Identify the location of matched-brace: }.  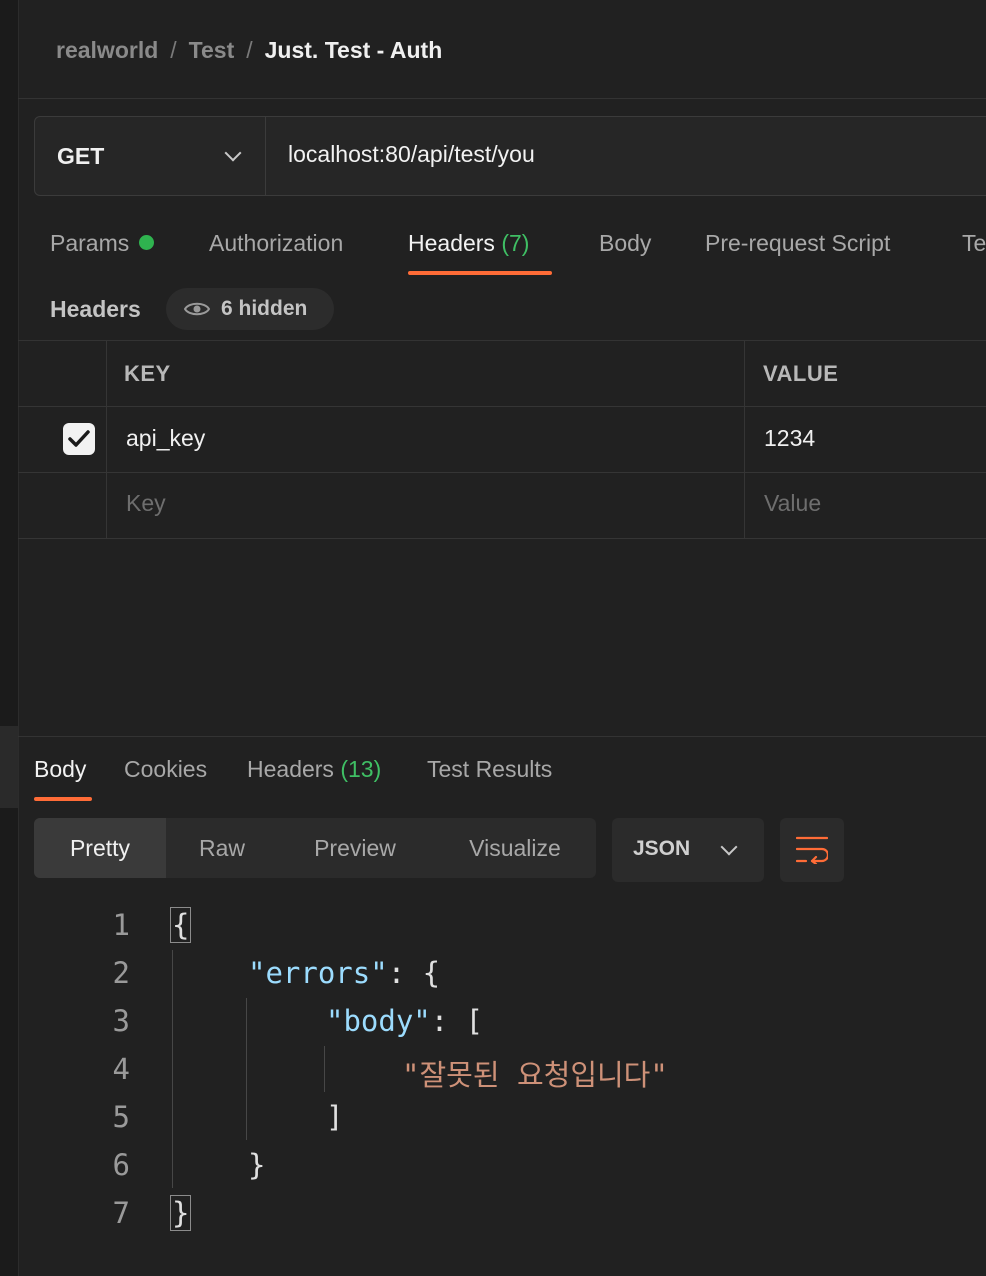
(181, 1213).